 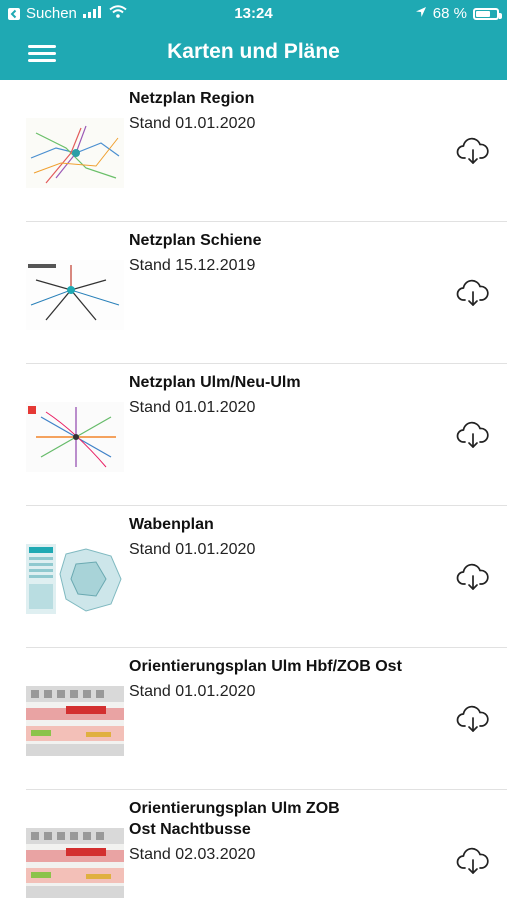 I want to click on item-date: Stand 15.12.2019, so click(x=192, y=265).